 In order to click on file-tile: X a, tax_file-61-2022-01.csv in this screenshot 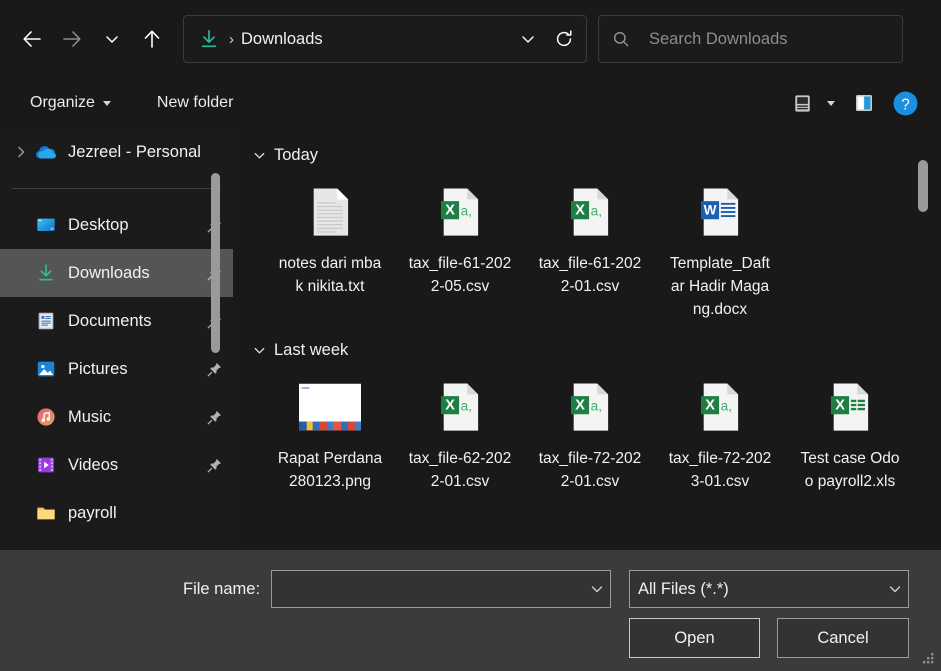, I will do `click(590, 245)`.